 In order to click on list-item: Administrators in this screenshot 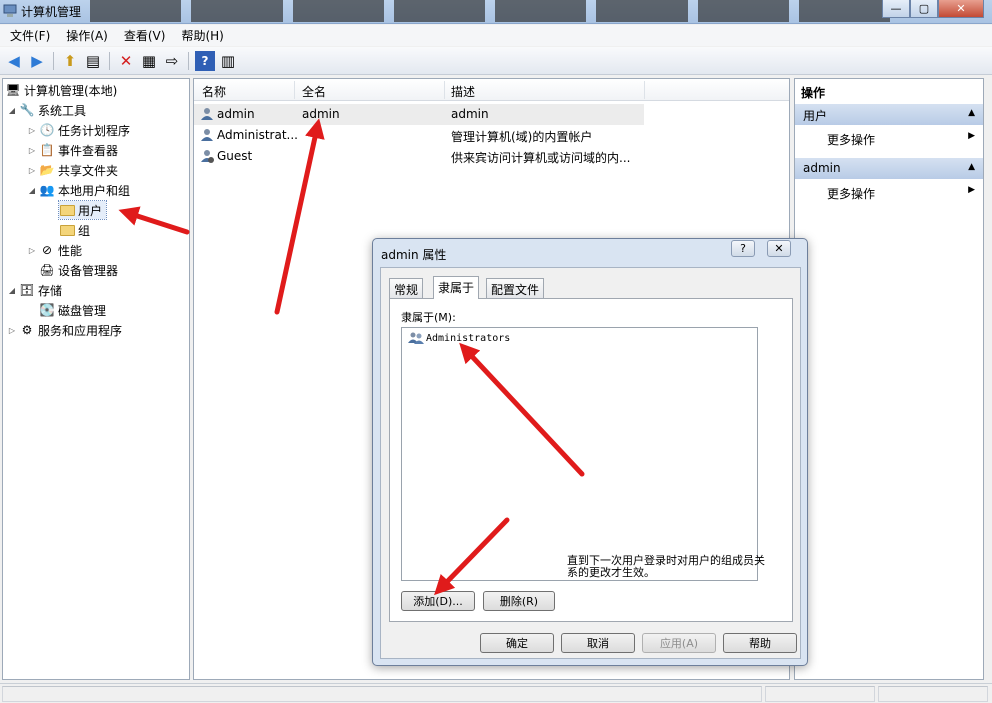, I will do `click(459, 338)`.